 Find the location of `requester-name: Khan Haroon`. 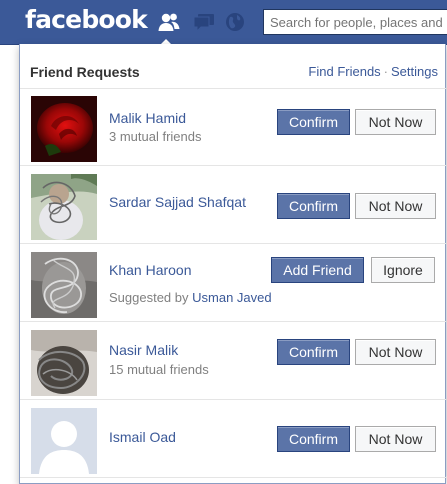

requester-name: Khan Haroon is located at coordinates (150, 270).